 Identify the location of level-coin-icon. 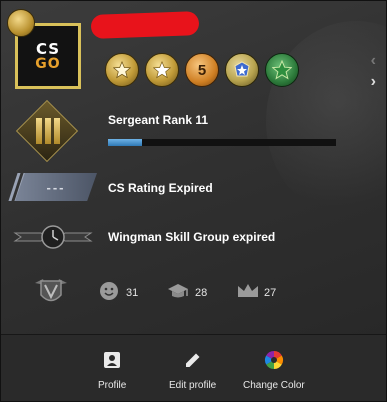
(21, 23).